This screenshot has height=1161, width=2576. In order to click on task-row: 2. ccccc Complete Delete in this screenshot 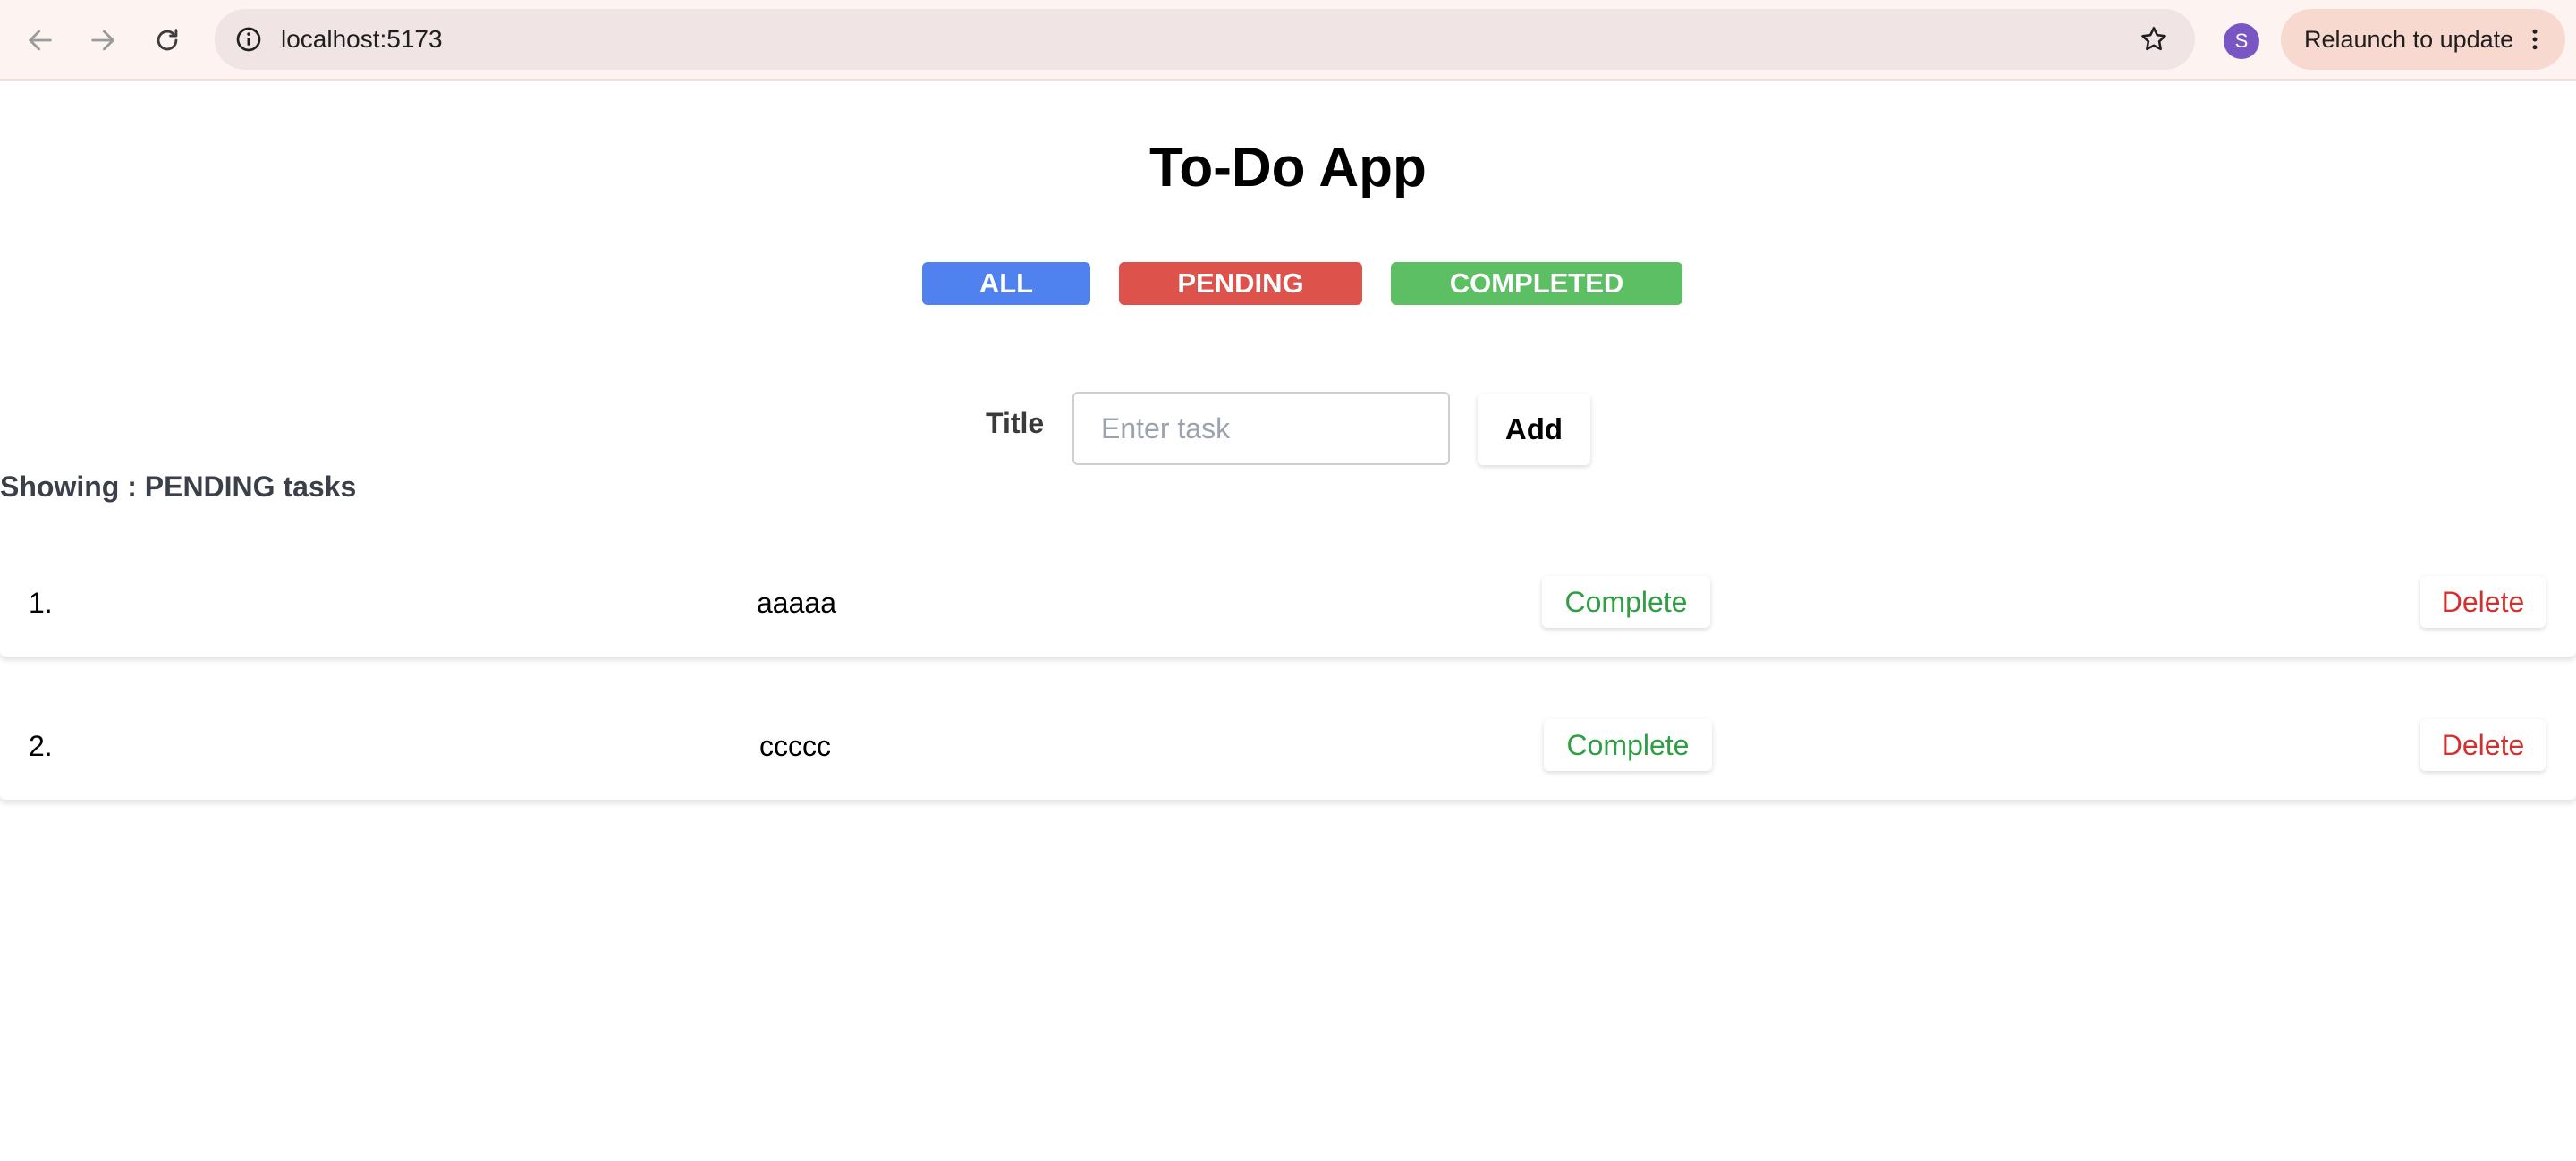, I will do `click(1288, 746)`.